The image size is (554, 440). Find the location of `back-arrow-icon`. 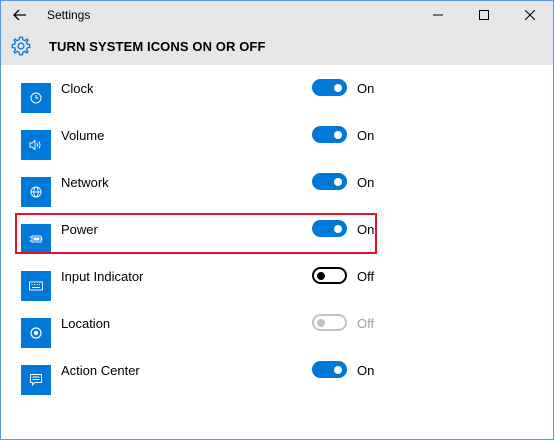

back-arrow-icon is located at coordinates (19, 15).